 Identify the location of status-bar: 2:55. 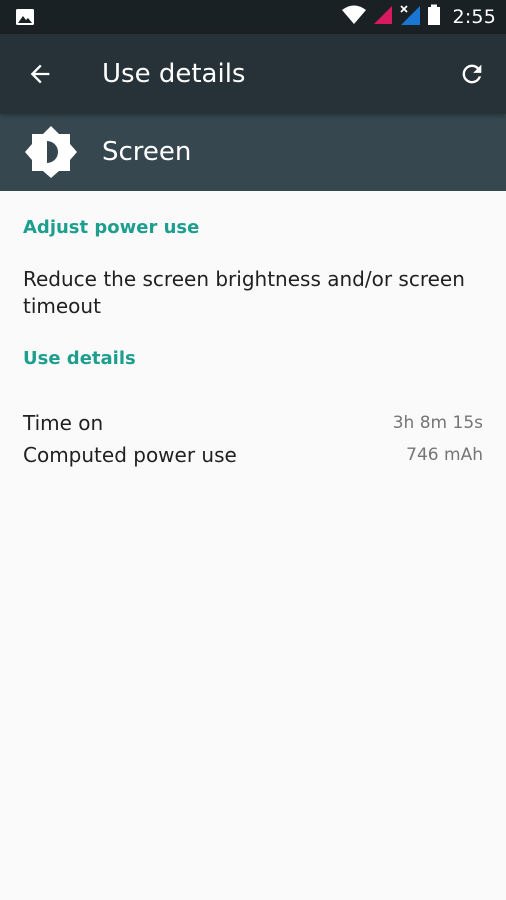
(253, 17).